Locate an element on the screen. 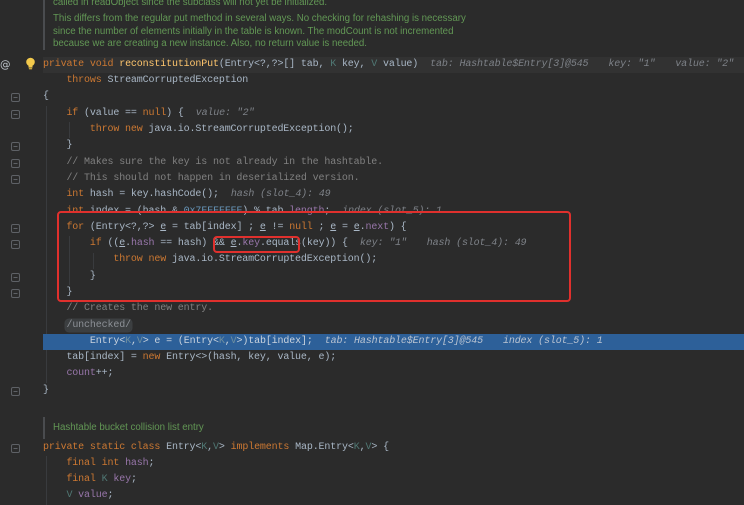 The width and height of the screenshot is (744, 505). code-token-keyword: int is located at coordinates (64, 195).